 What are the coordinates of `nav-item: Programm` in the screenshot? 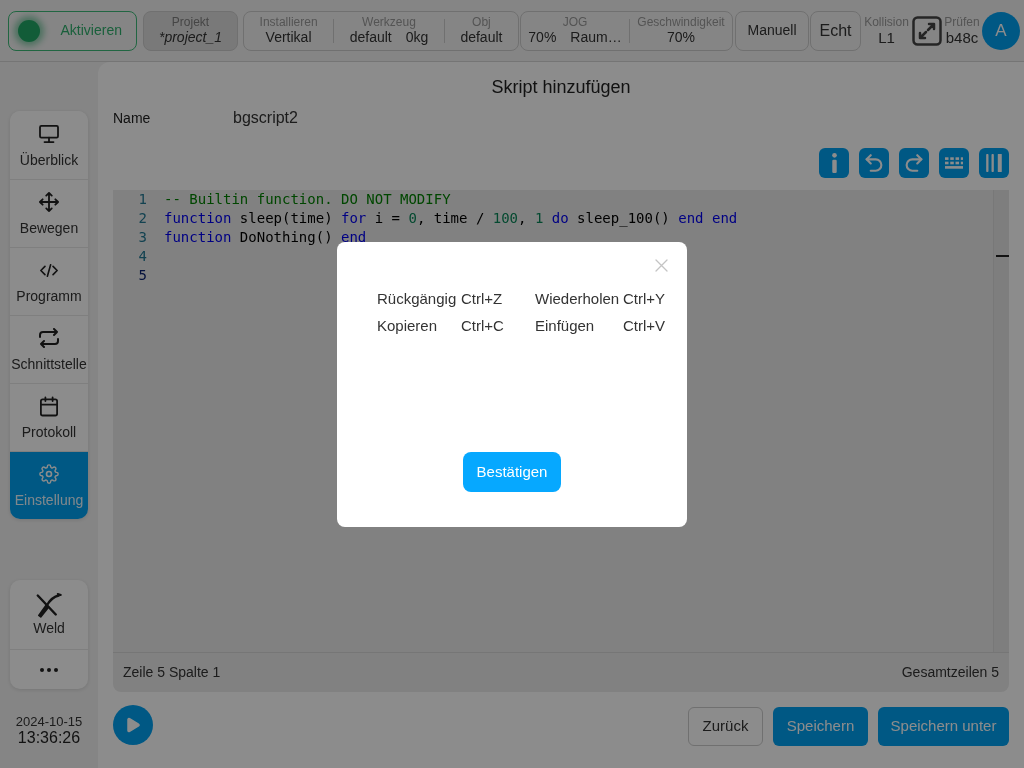 It's located at (49, 281).